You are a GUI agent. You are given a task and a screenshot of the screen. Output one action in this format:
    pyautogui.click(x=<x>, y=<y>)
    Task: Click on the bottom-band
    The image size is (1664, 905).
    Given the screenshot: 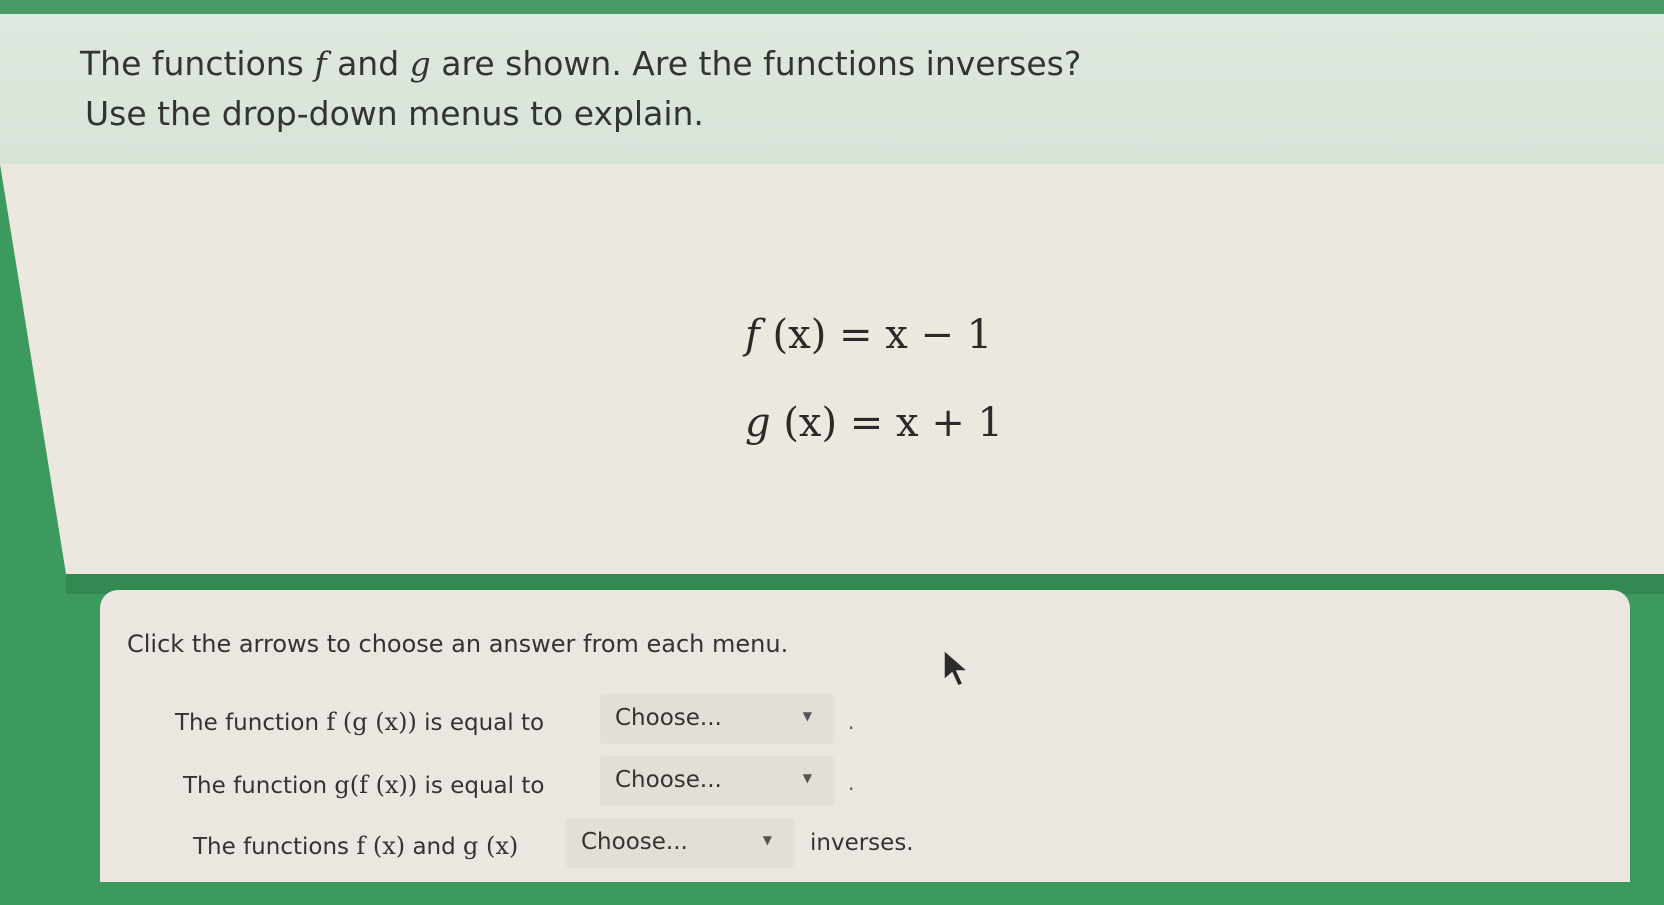 What is the action you would take?
    pyautogui.click(x=832, y=893)
    